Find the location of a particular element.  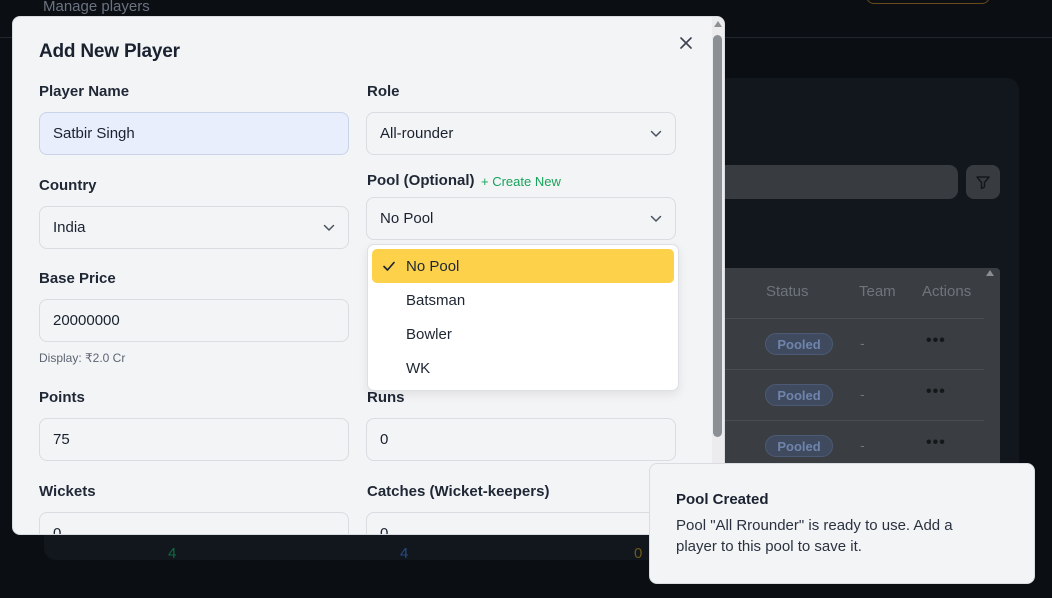

close-button is located at coordinates (686, 43).